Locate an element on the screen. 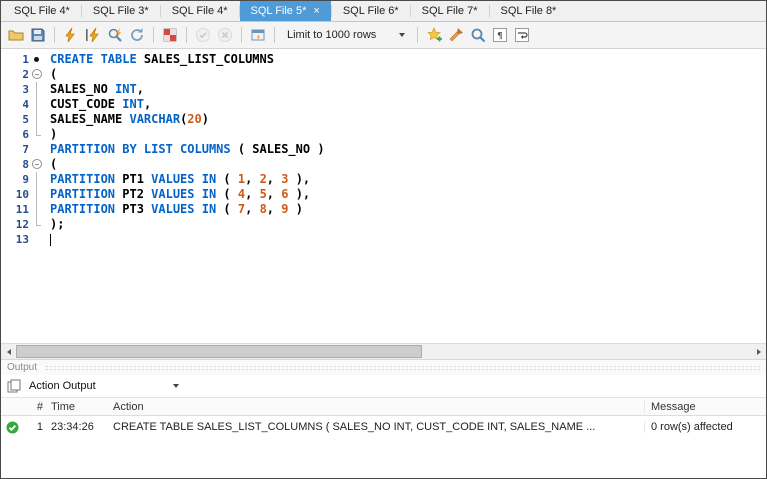 The image size is (767, 479). scroll-right-button is located at coordinates (758, 351).